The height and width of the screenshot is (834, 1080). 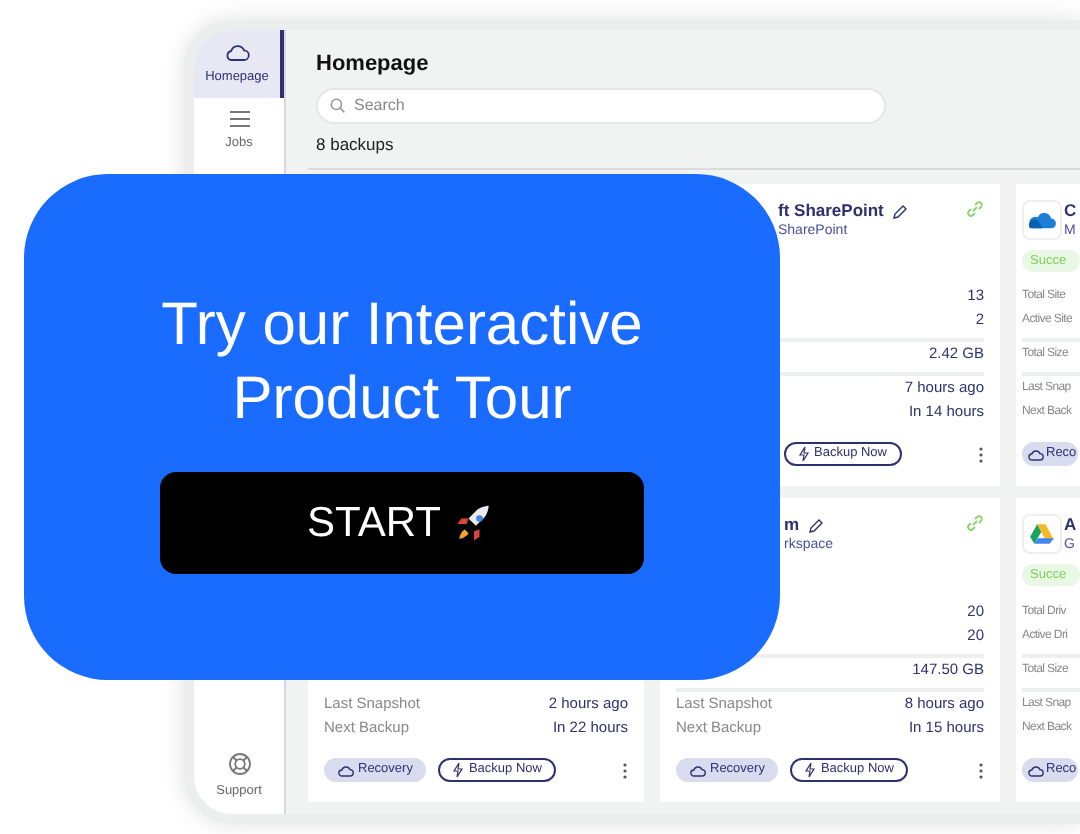 I want to click on list-icon, so click(x=239, y=118).